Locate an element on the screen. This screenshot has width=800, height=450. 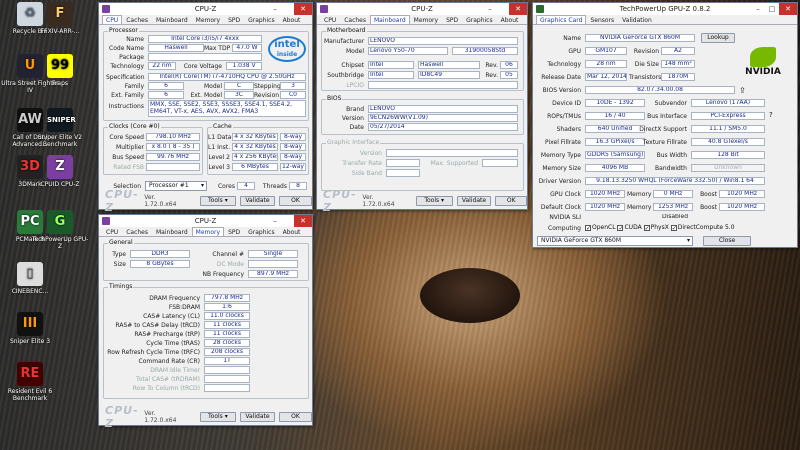
opencl-checkbox: ✓ is located at coordinates (588, 227).